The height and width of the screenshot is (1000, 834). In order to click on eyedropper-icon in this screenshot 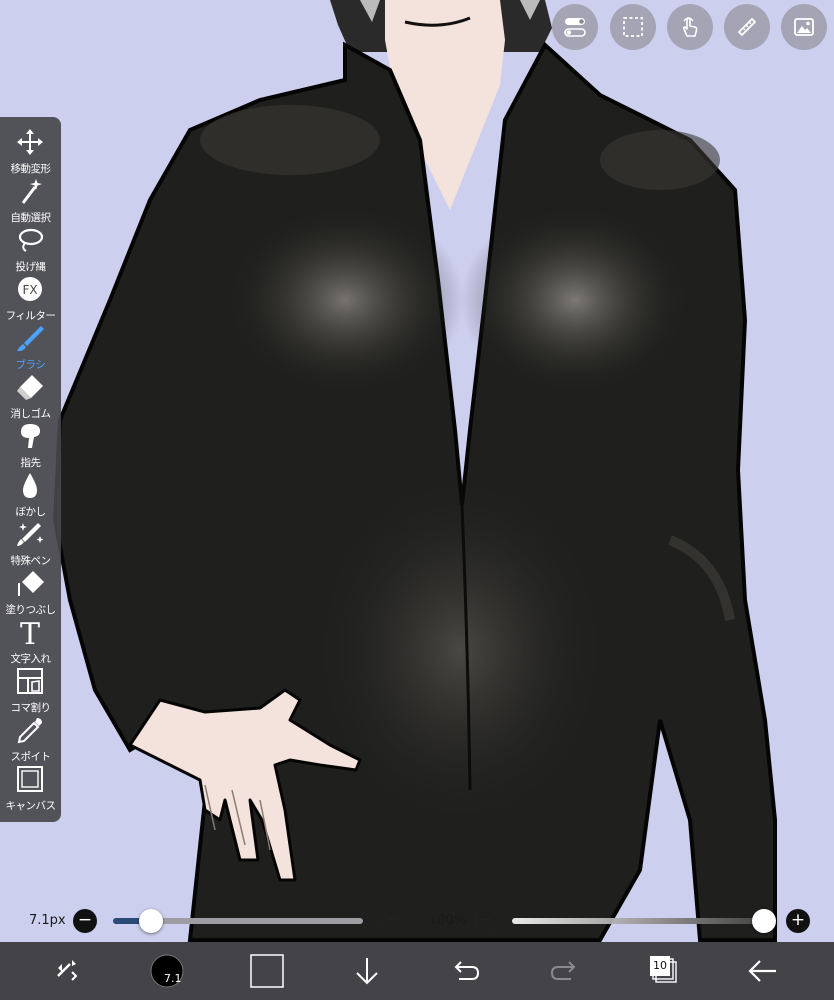, I will do `click(29, 731)`.